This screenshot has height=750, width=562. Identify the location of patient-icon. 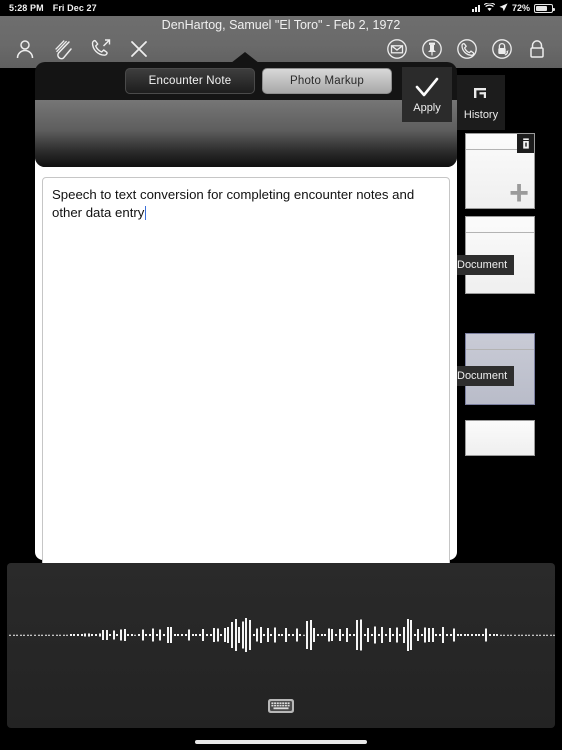
(26, 50).